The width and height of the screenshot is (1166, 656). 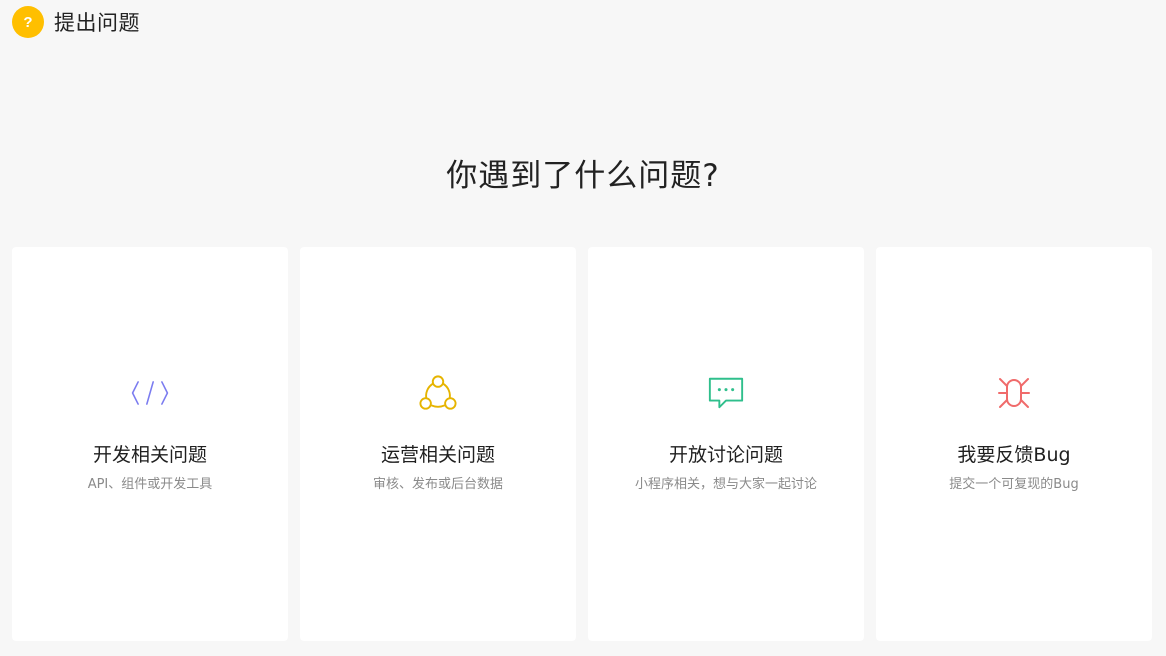 I want to click on main-heading: 你遇到了什么问题?, so click(x=583, y=176).